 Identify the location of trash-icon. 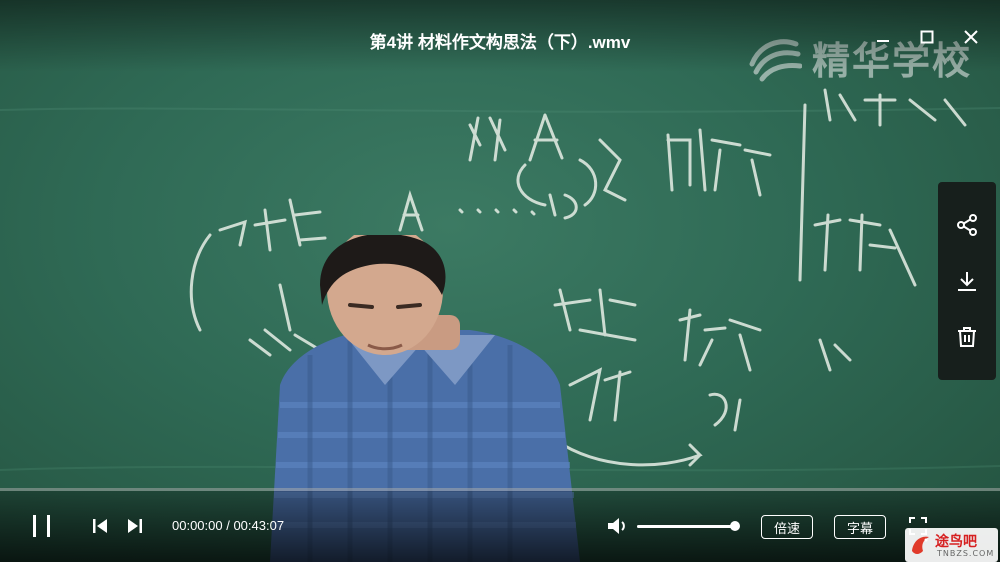
(967, 337).